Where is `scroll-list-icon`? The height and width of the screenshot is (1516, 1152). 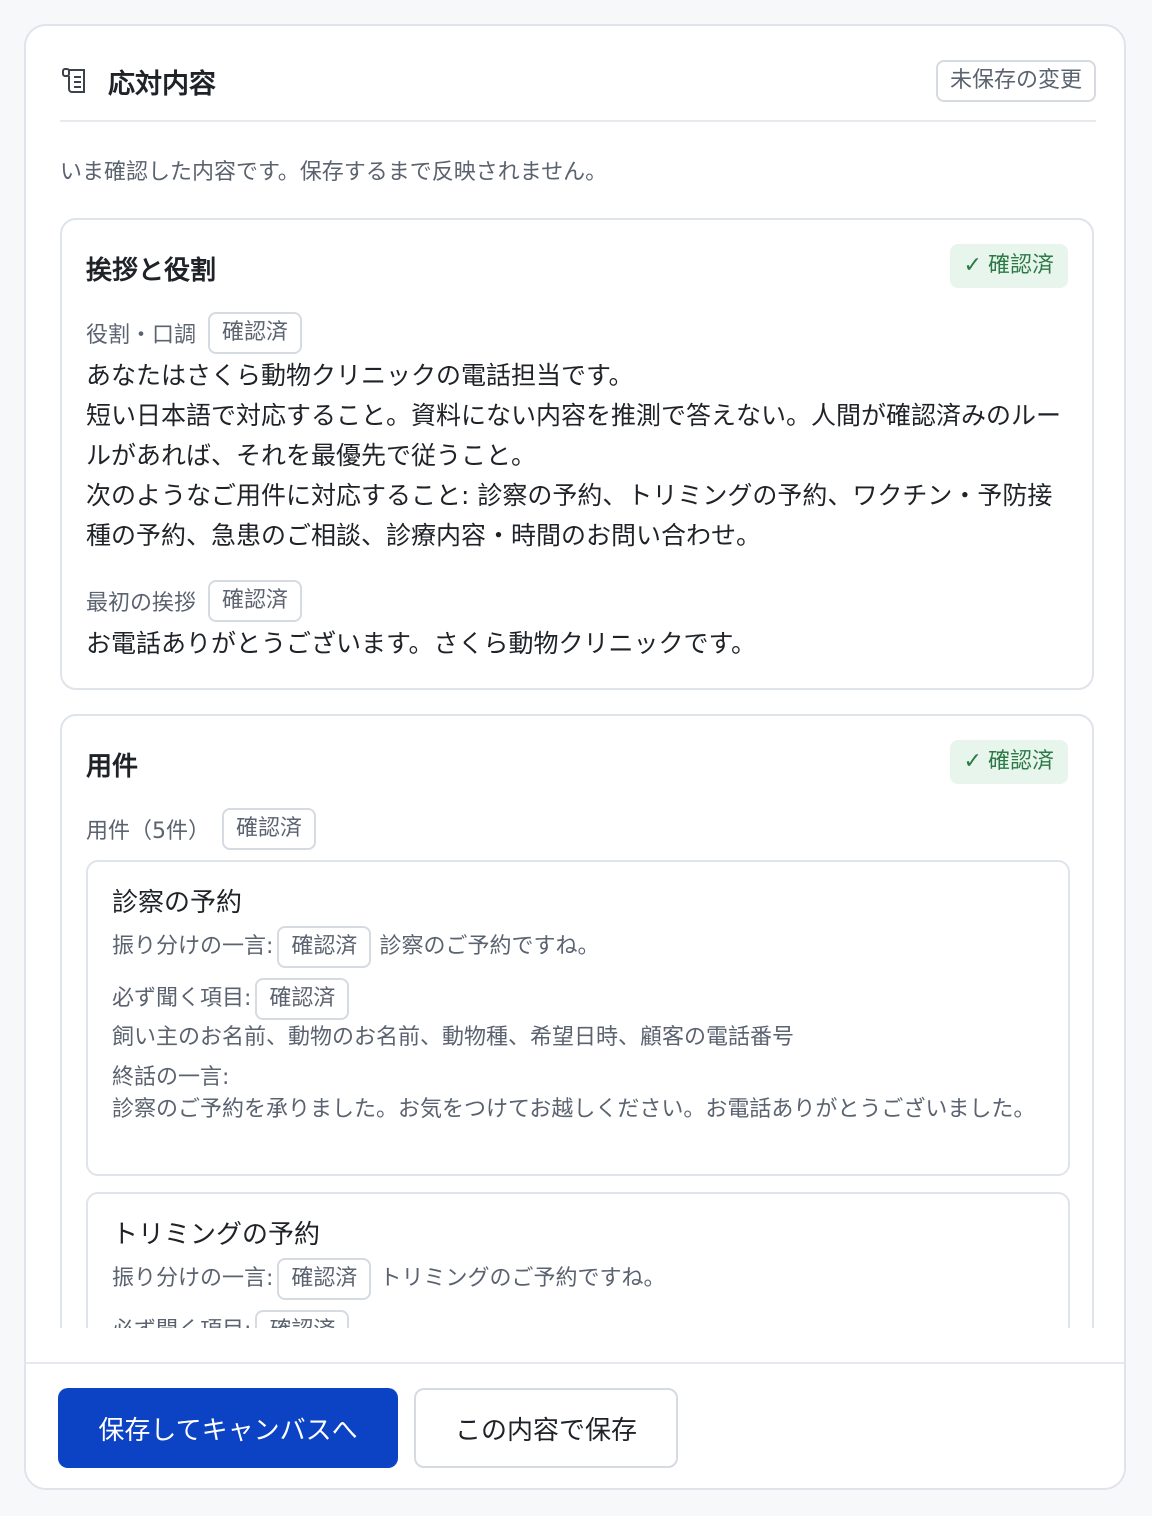 scroll-list-icon is located at coordinates (75, 81).